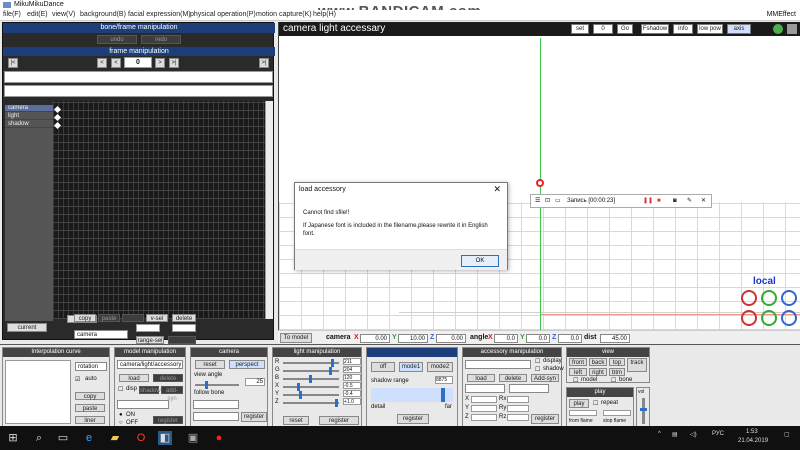  What do you see at coordinates (117, 39) in the screenshot?
I see `undo-button: undo` at bounding box center [117, 39].